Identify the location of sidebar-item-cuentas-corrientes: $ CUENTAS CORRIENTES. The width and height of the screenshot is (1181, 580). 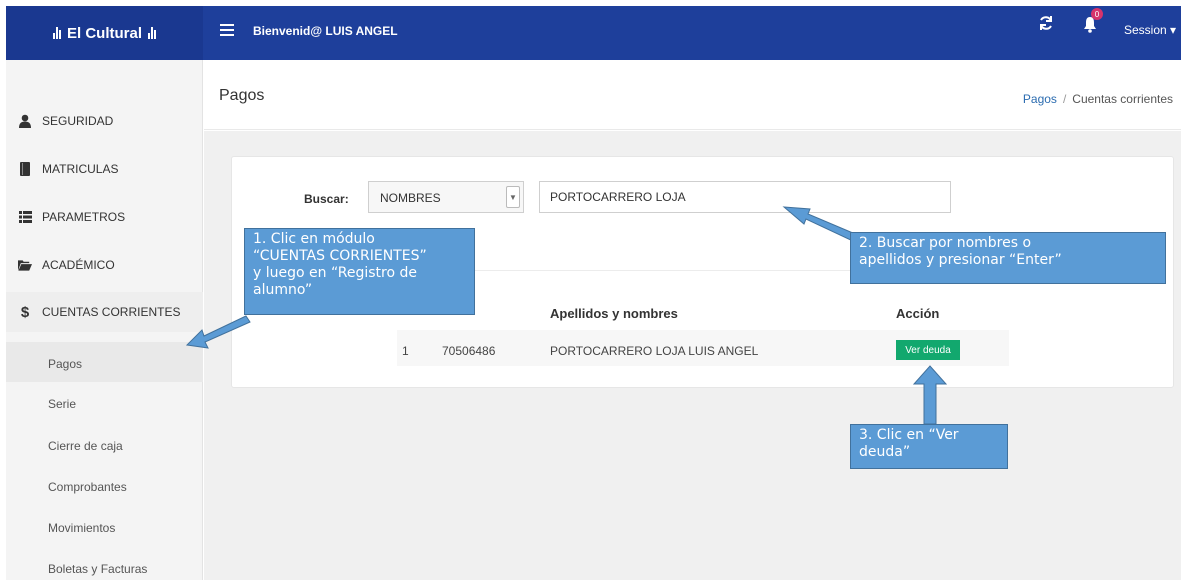
(104, 312).